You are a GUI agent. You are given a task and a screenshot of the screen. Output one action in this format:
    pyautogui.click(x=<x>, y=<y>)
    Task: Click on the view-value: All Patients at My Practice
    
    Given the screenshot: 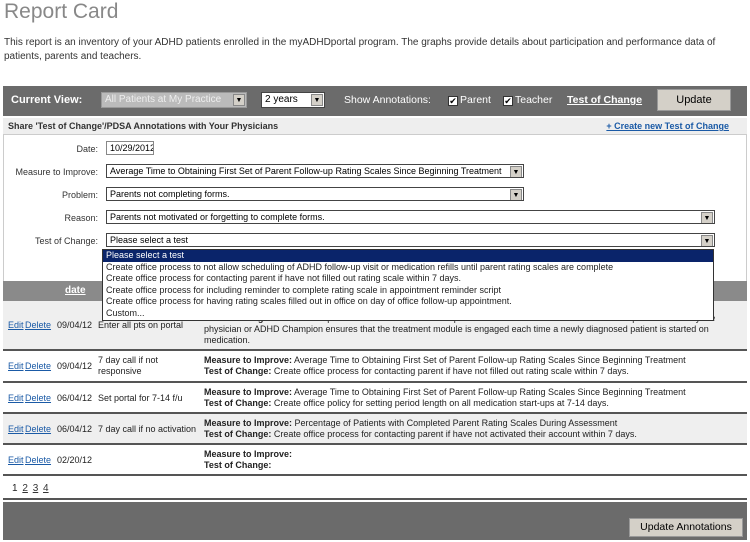 What is the action you would take?
    pyautogui.click(x=163, y=99)
    